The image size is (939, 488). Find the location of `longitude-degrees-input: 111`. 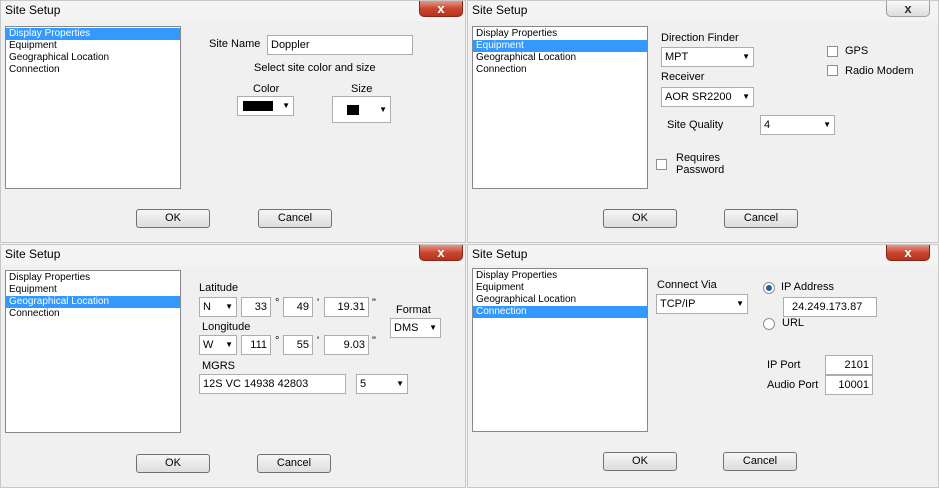

longitude-degrees-input: 111 is located at coordinates (256, 345).